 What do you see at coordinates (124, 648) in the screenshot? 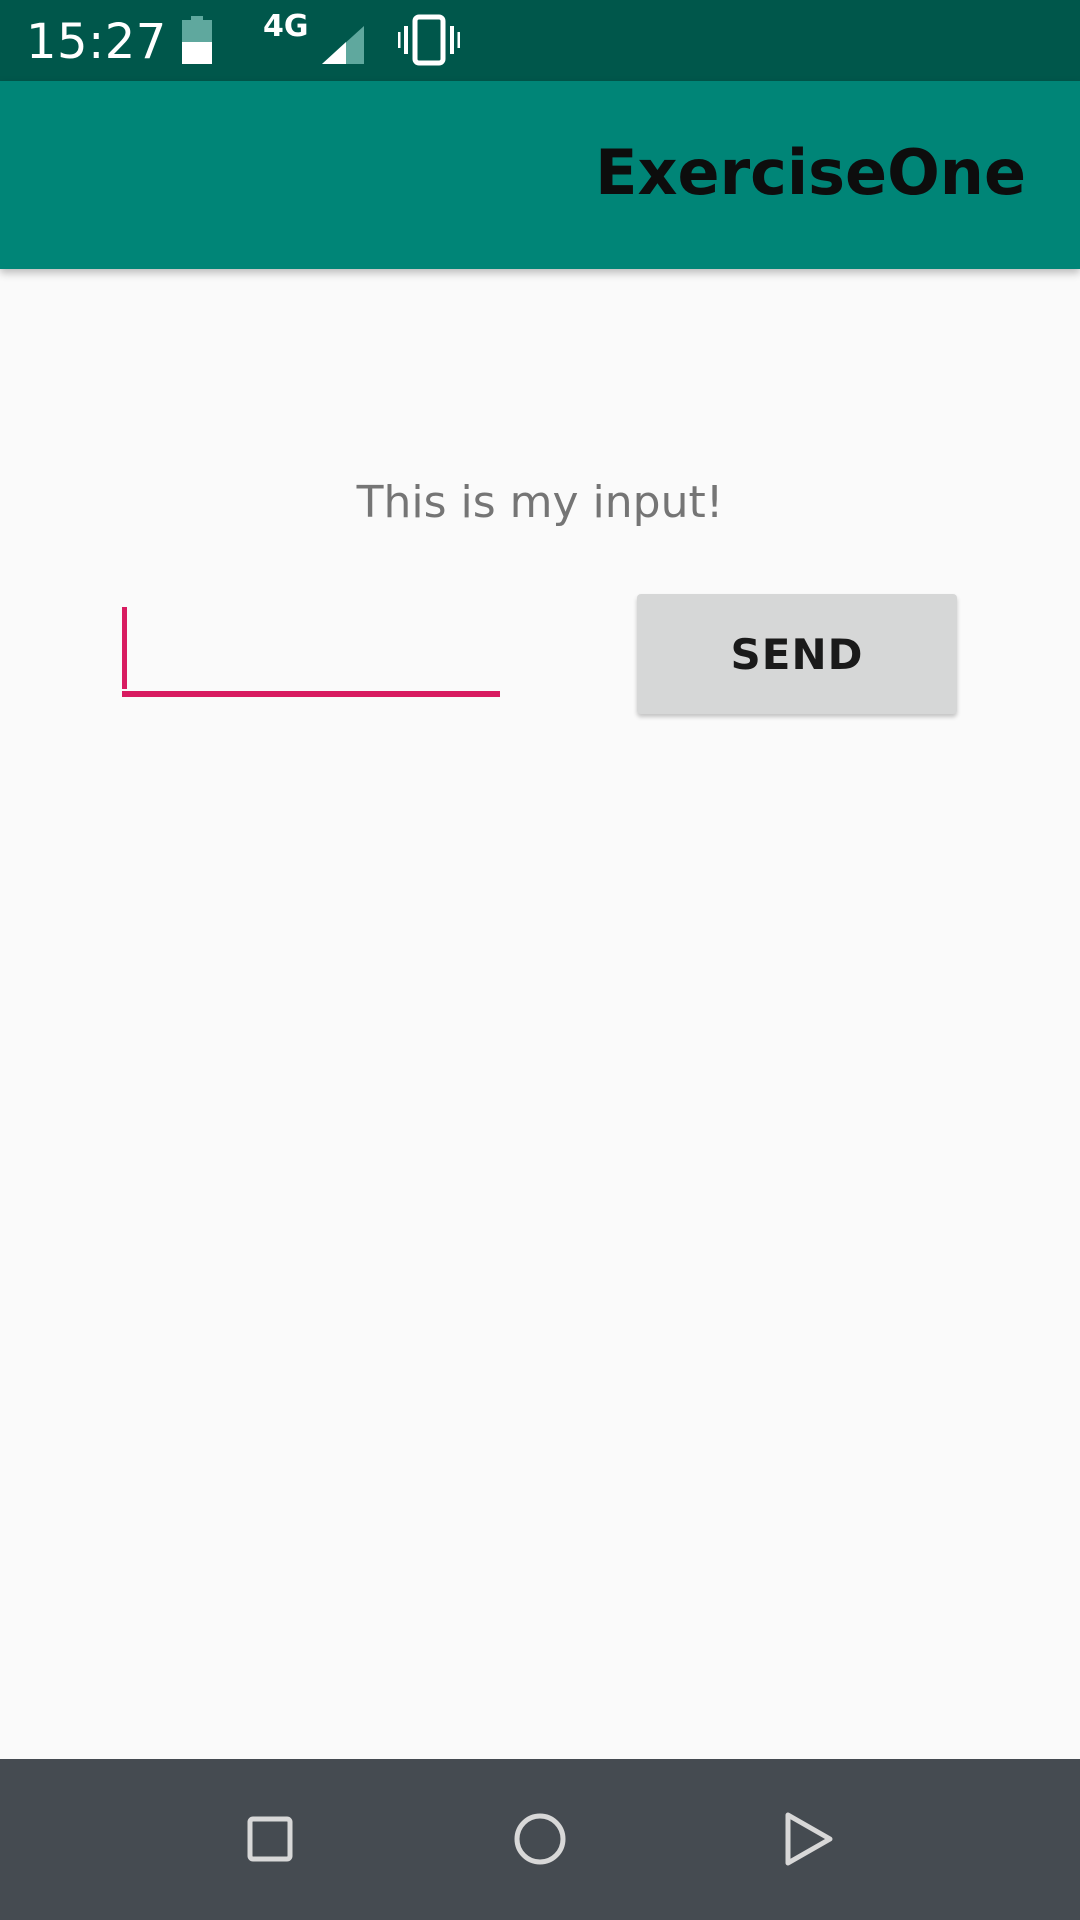
I see `text-cursor` at bounding box center [124, 648].